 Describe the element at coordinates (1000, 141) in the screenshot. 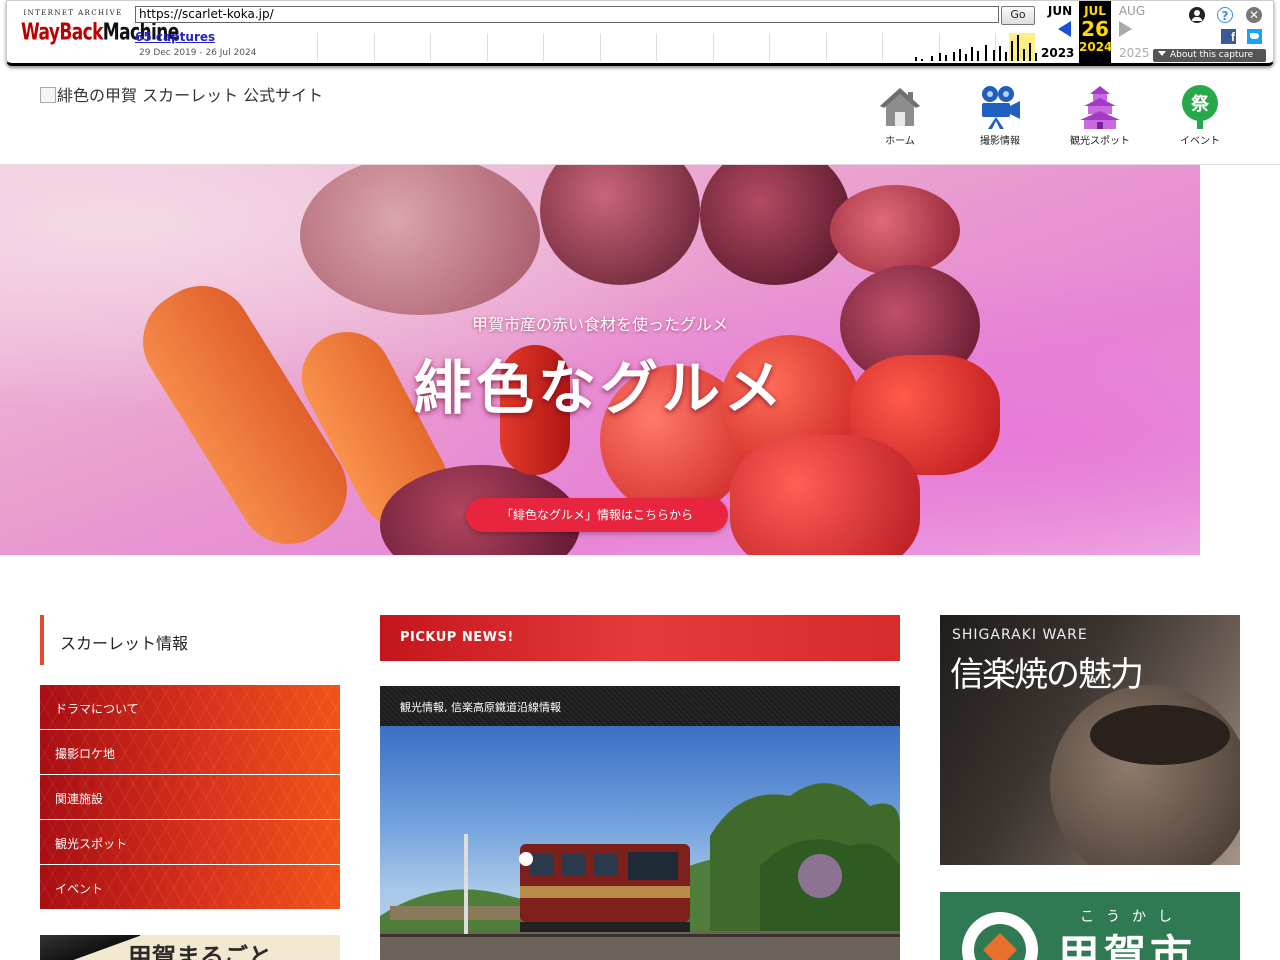

I see `nav-filming-label: 撮影情報` at that location.